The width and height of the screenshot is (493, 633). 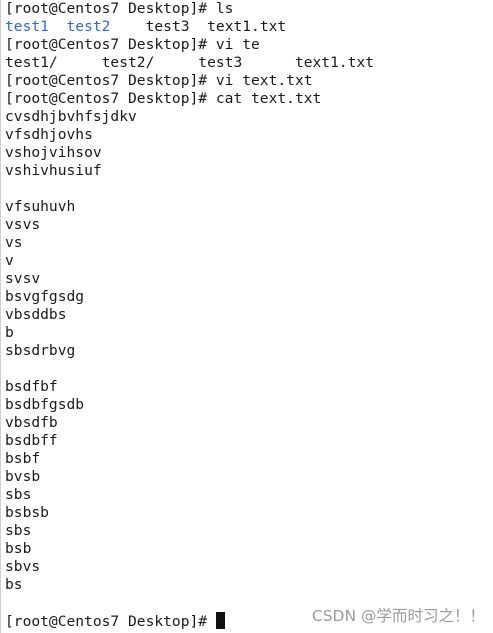 I want to click on output-line: svsv, so click(x=23, y=278).